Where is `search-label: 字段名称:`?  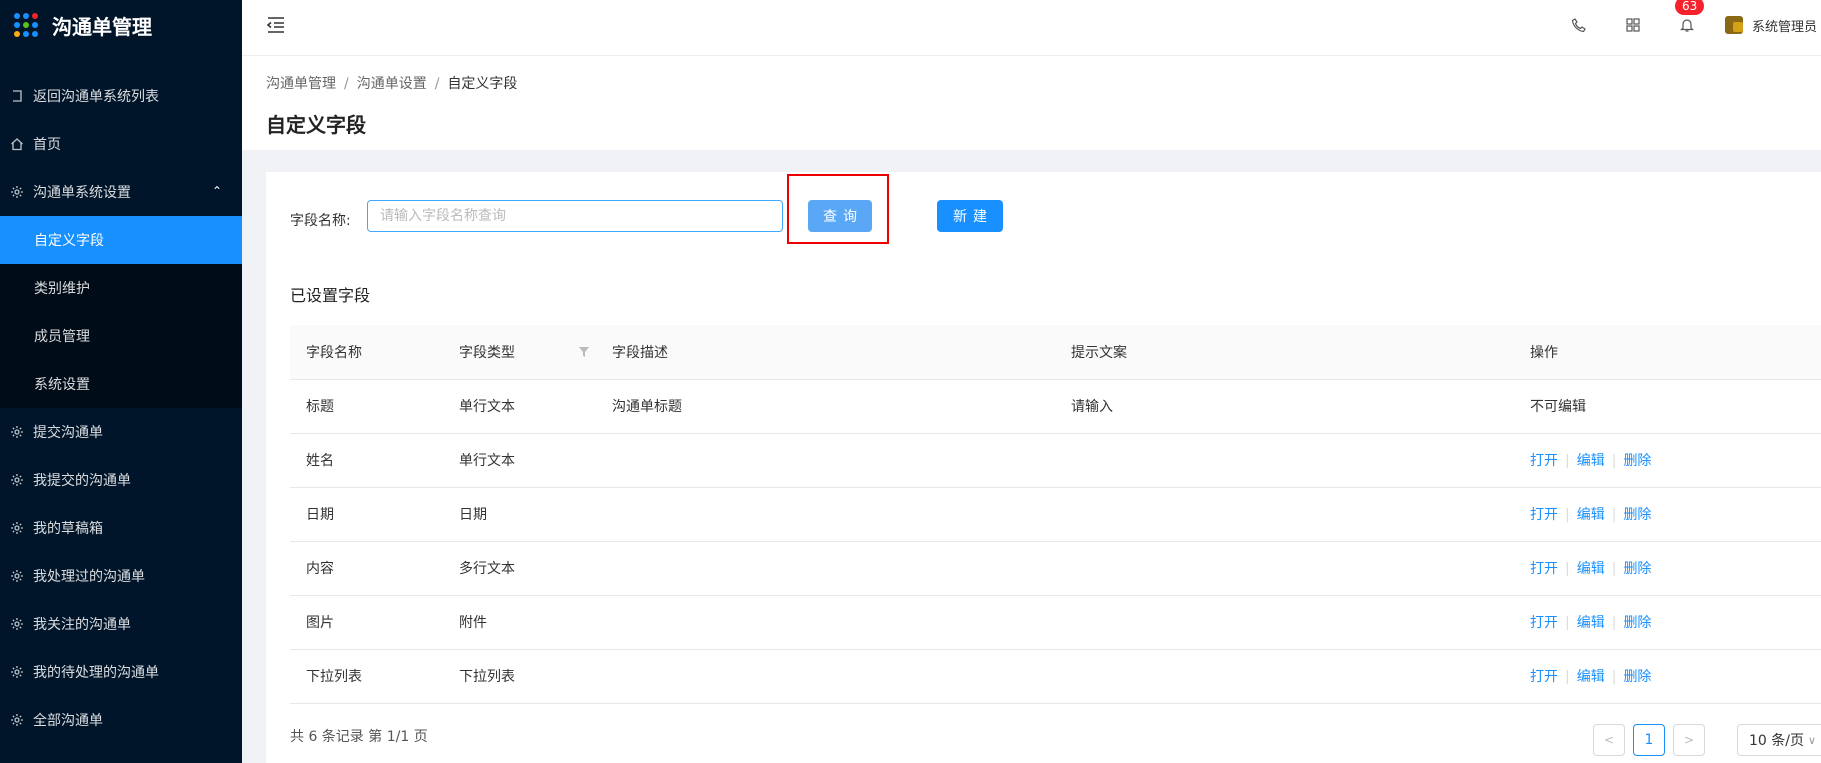
search-label: 字段名称: is located at coordinates (320, 221).